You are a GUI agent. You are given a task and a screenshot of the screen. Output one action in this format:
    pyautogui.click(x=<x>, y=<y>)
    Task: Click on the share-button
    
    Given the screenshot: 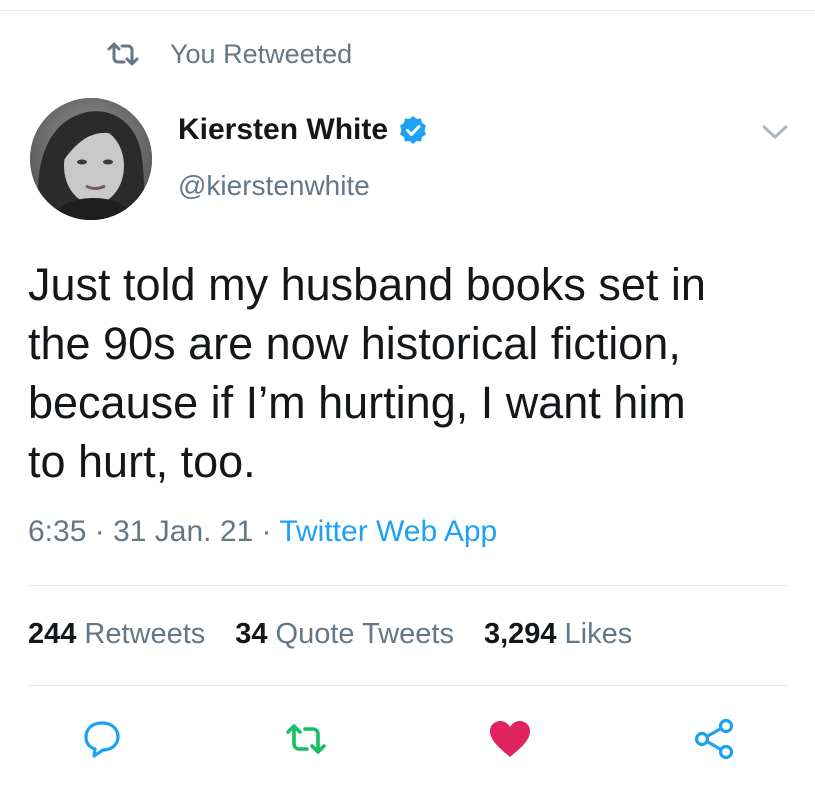 What is the action you would take?
    pyautogui.click(x=714, y=741)
    